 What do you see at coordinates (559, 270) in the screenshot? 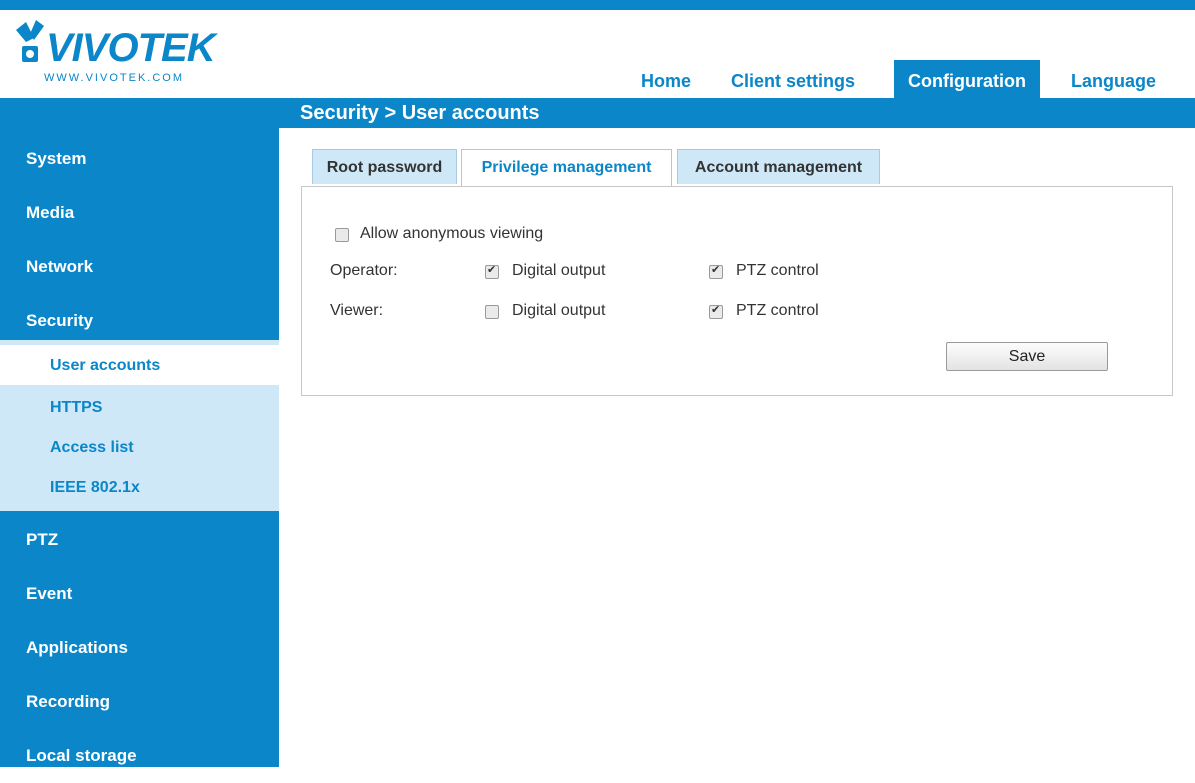
I see `operator-digital-output-label: Digital output` at bounding box center [559, 270].